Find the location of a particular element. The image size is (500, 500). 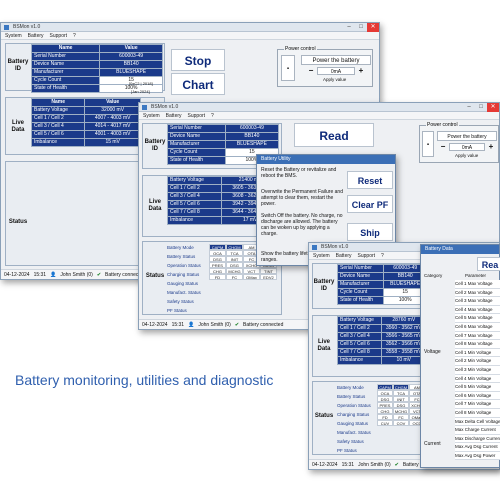

list-item: Max Discharge Current is located at coordinates (477, 439).